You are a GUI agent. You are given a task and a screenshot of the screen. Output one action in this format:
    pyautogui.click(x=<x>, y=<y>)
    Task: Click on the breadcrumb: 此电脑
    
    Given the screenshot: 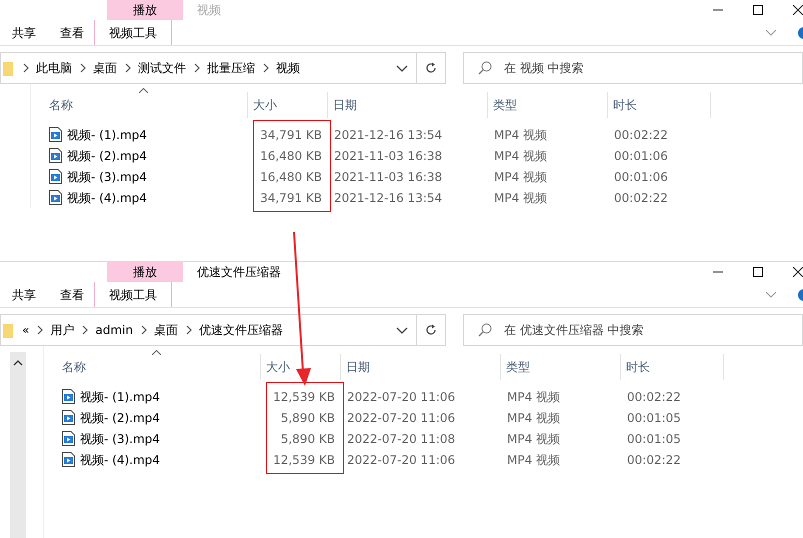 What is the action you would take?
    pyautogui.click(x=54, y=68)
    